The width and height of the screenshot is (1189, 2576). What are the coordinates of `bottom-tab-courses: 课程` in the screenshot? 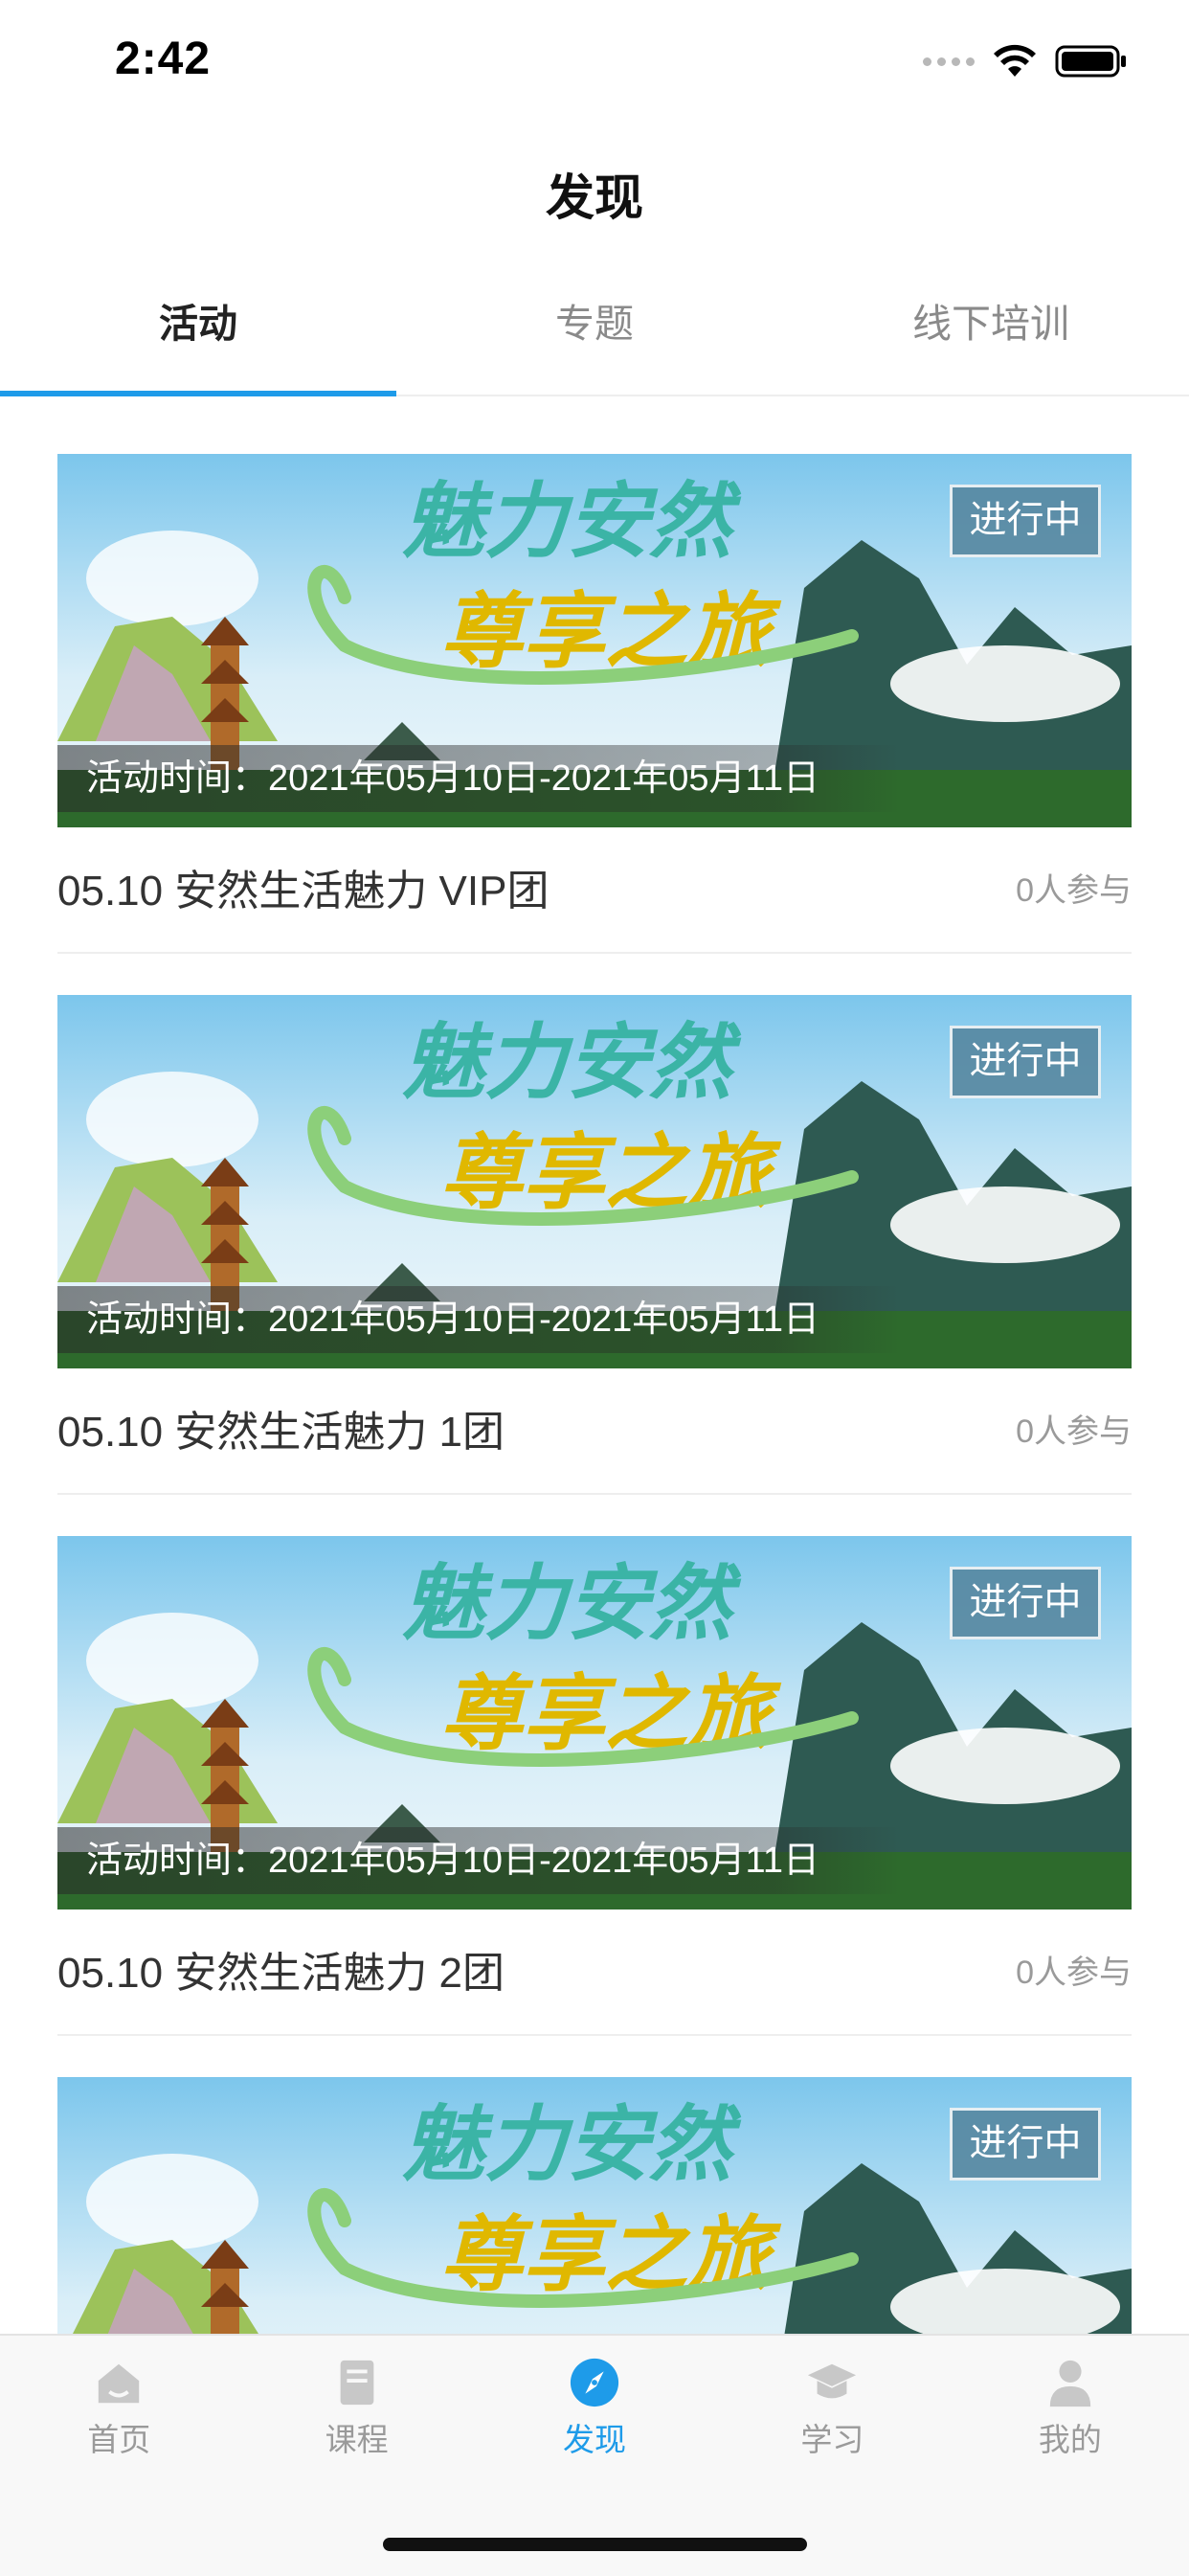 It's located at (356, 2398).